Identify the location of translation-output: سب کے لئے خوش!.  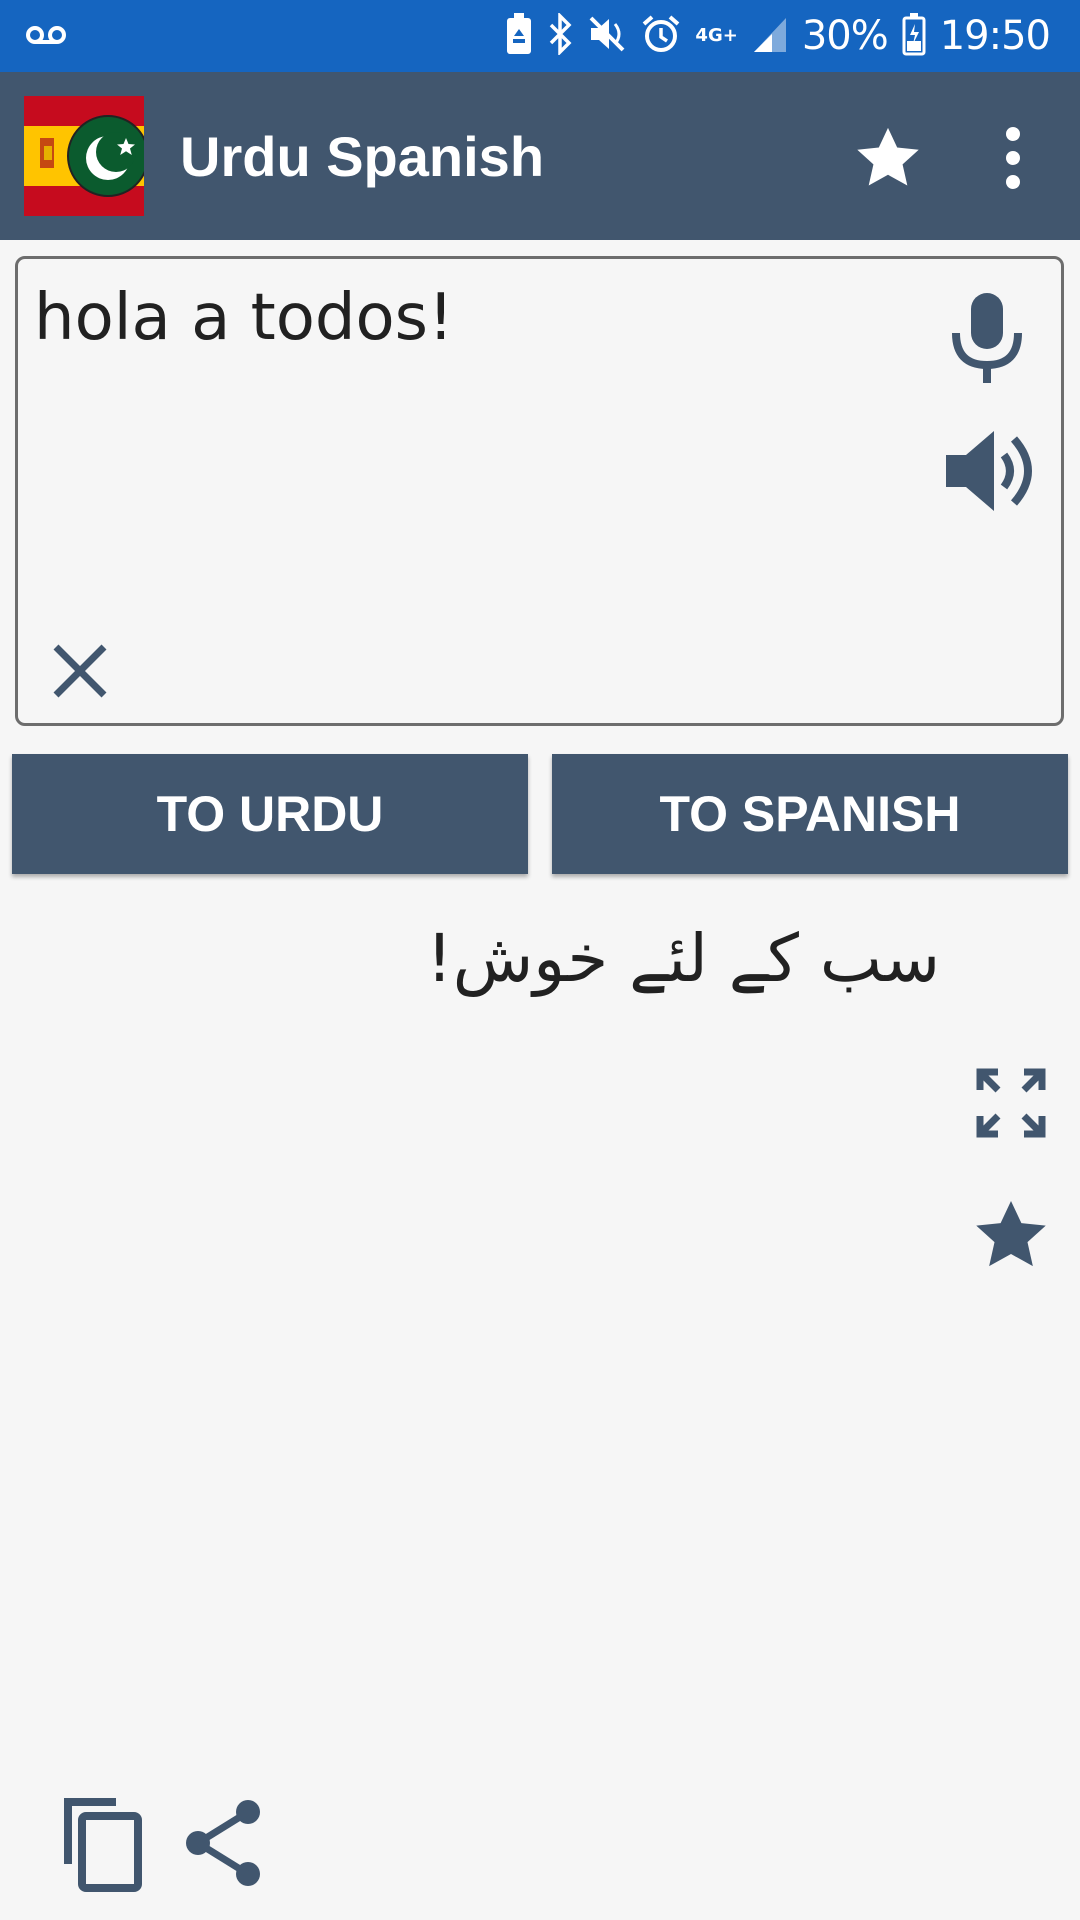
(683, 958).